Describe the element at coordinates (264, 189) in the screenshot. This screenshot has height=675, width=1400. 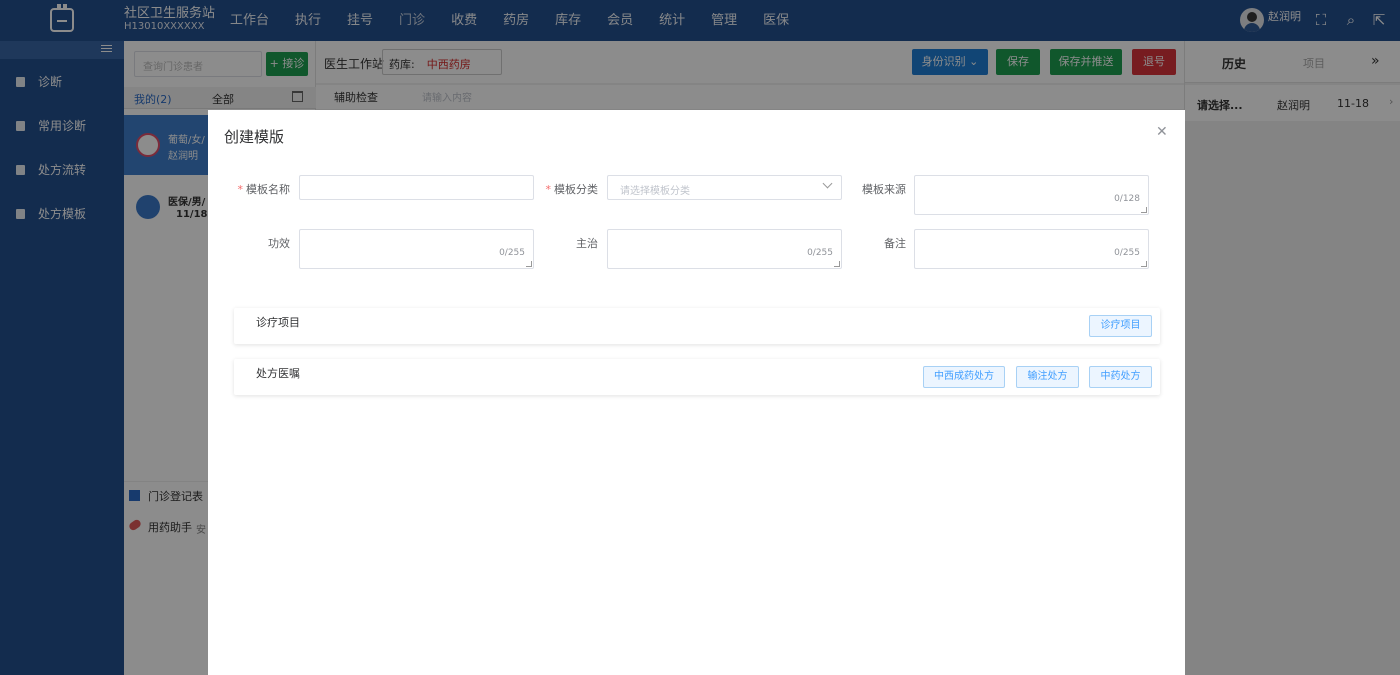
I see `template-name-label: * 模板名称` at that location.